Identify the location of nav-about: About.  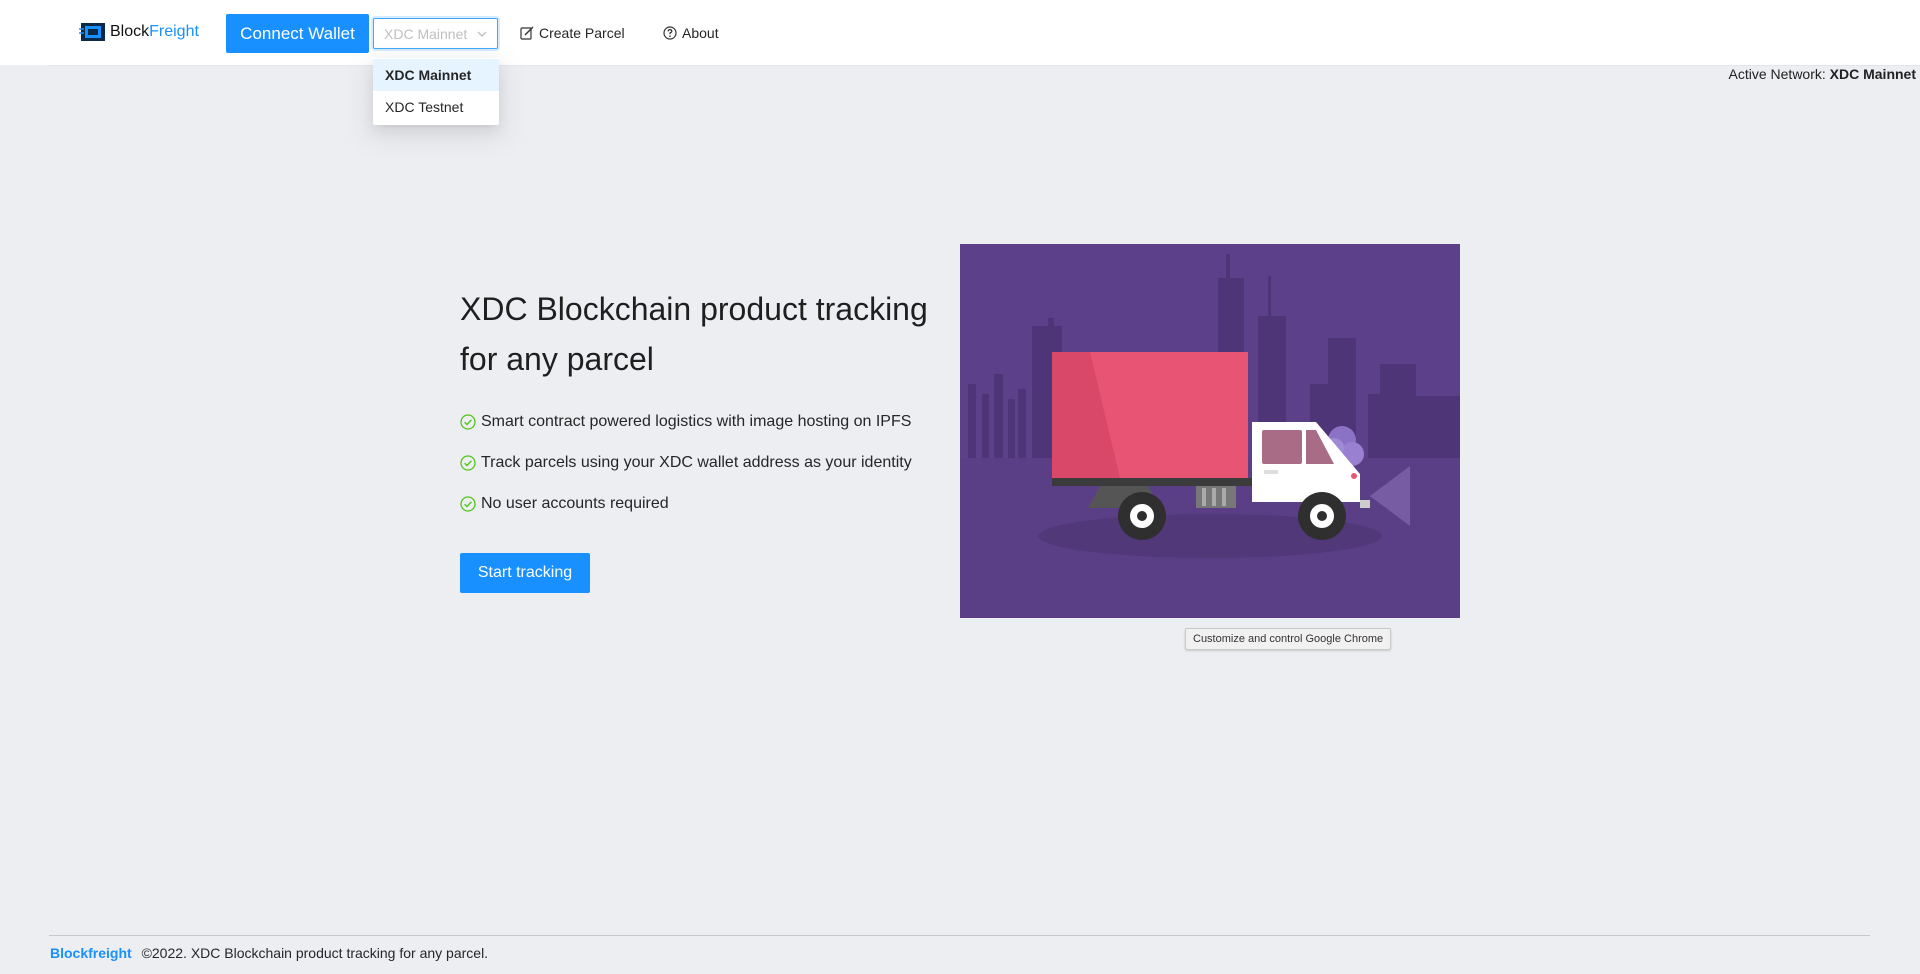
(691, 33).